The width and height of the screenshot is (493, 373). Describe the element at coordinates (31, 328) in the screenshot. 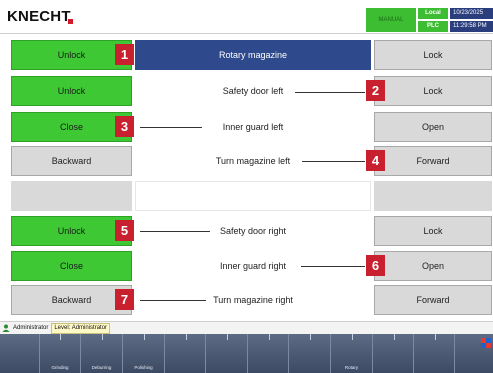

I see `current-user: Administrator` at that location.